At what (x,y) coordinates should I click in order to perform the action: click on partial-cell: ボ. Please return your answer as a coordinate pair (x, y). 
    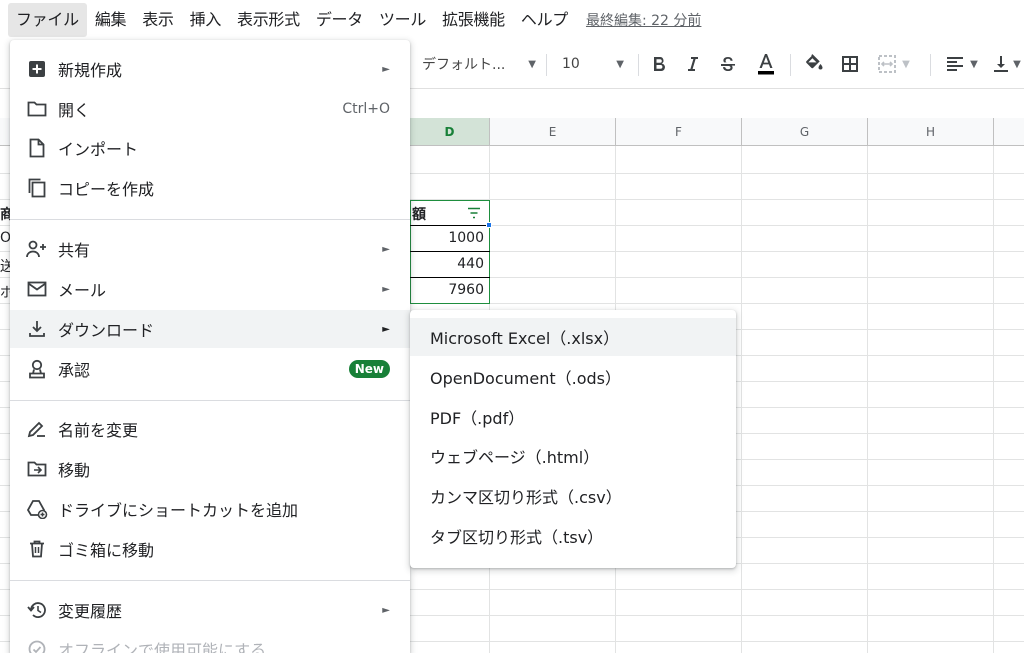
    Looking at the image, I should click on (5, 293).